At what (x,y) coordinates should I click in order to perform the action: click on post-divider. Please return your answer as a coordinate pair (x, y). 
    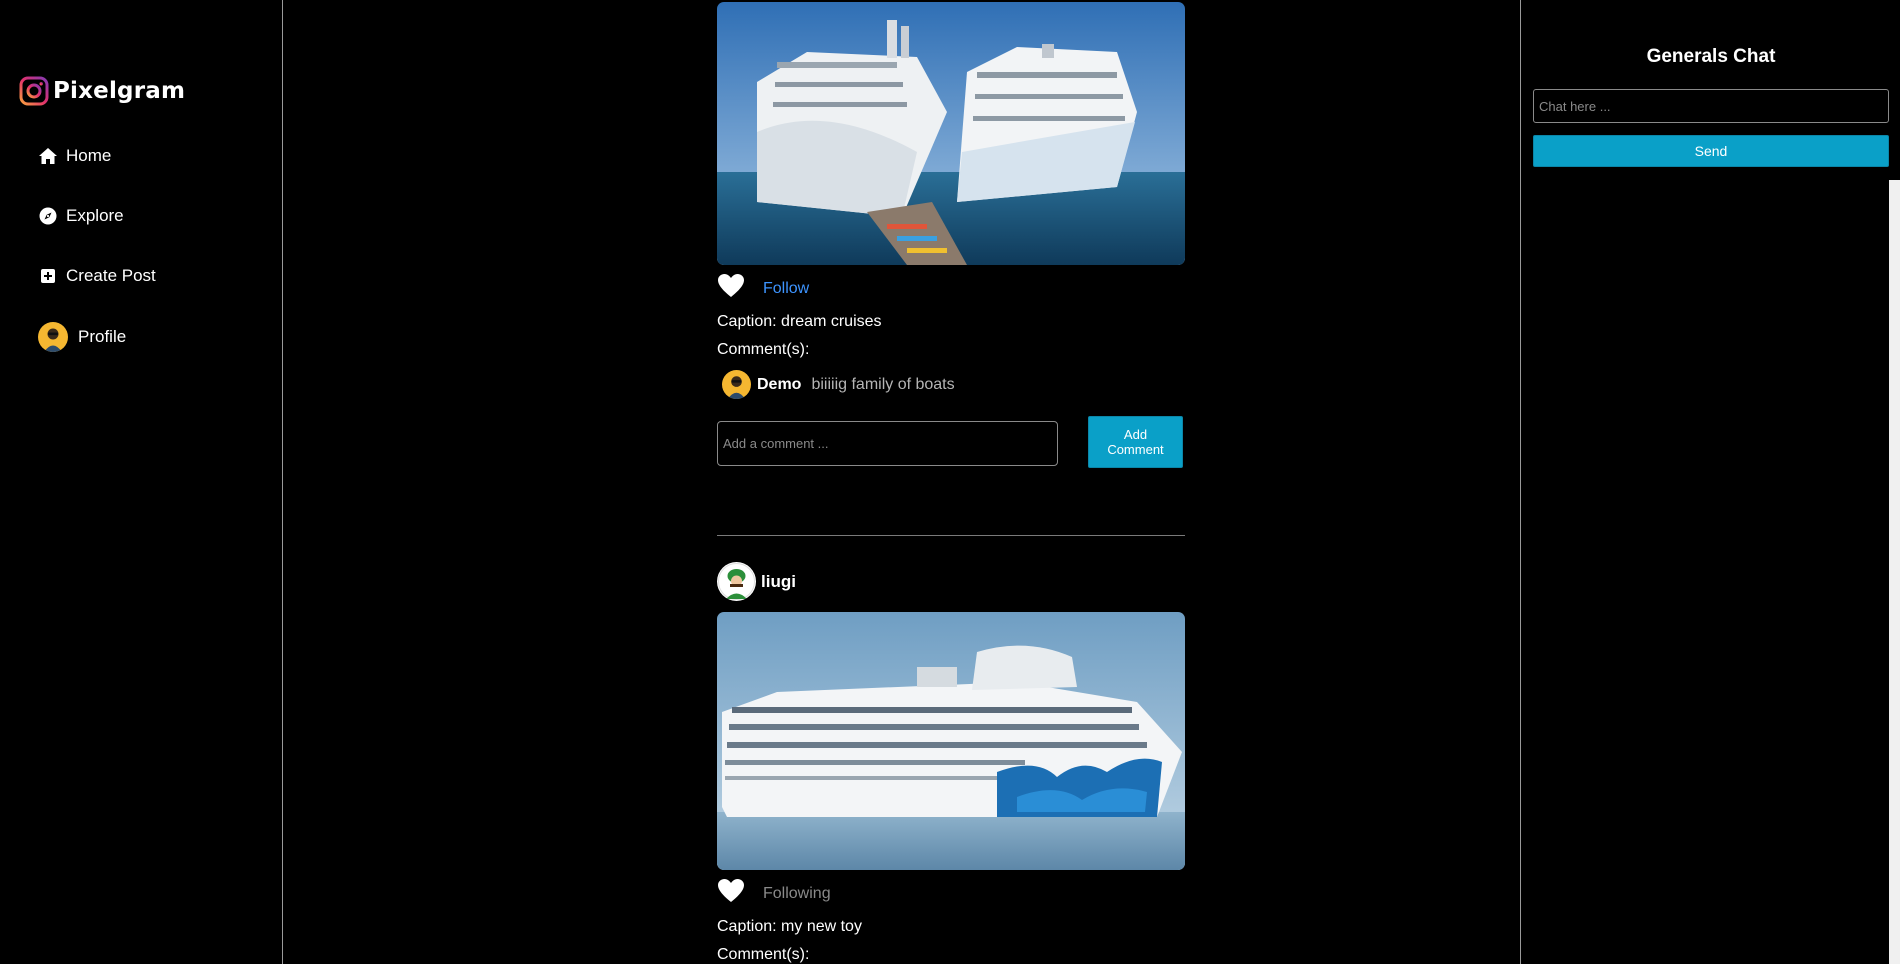
    Looking at the image, I should click on (951, 535).